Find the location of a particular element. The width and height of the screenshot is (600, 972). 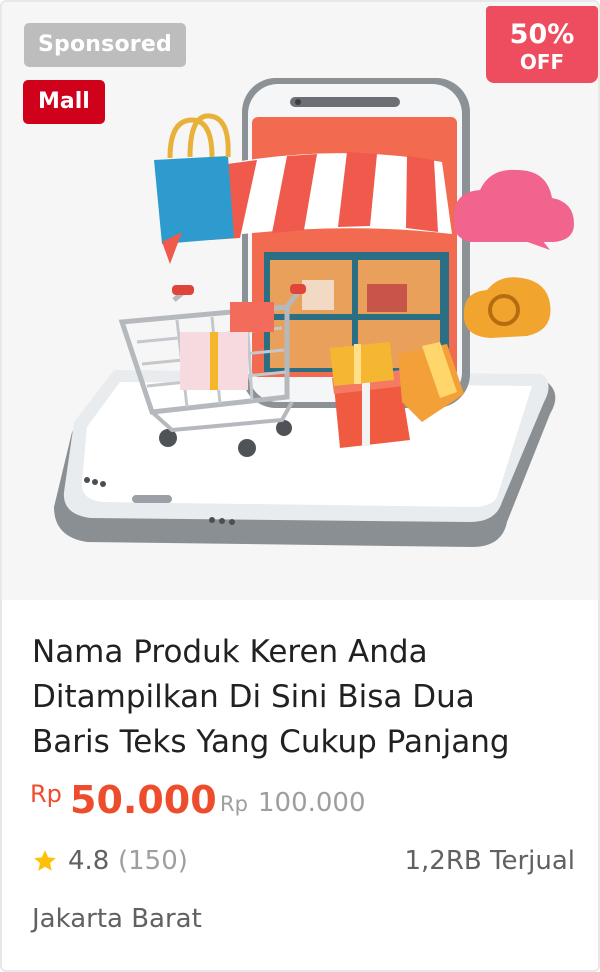

discount-percent: 50% is located at coordinates (542, 34).